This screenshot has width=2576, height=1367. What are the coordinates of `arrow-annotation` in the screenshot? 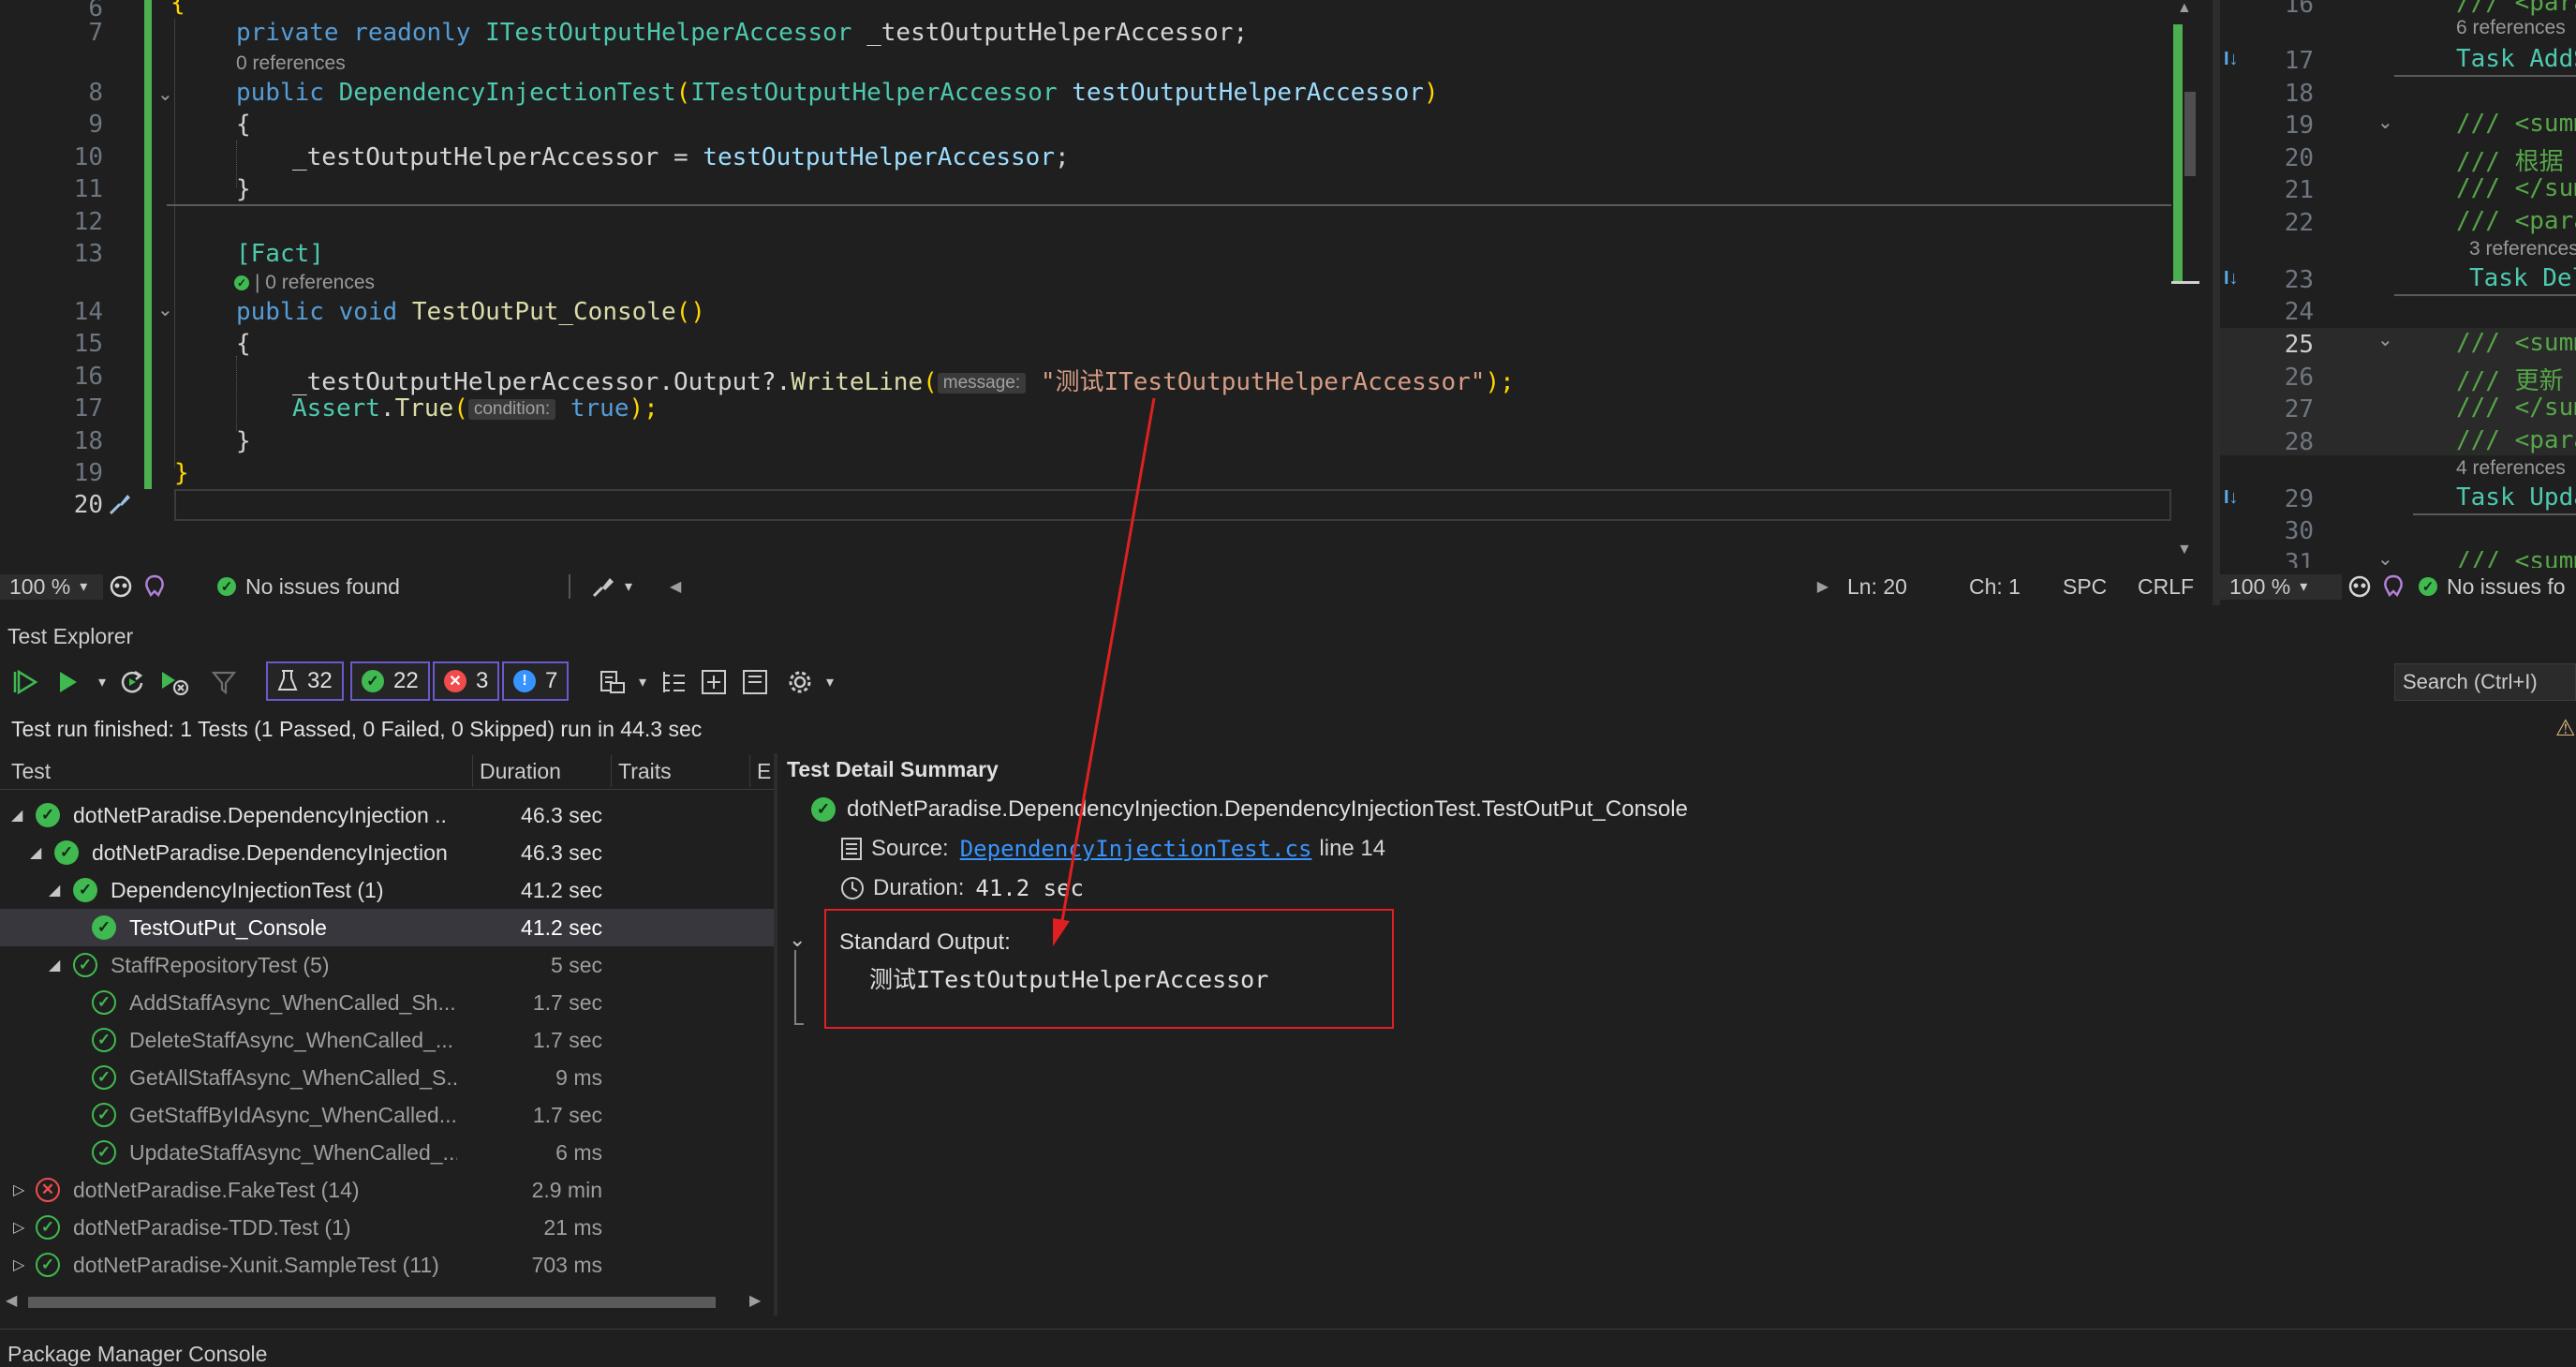 It's located at (1104, 671).